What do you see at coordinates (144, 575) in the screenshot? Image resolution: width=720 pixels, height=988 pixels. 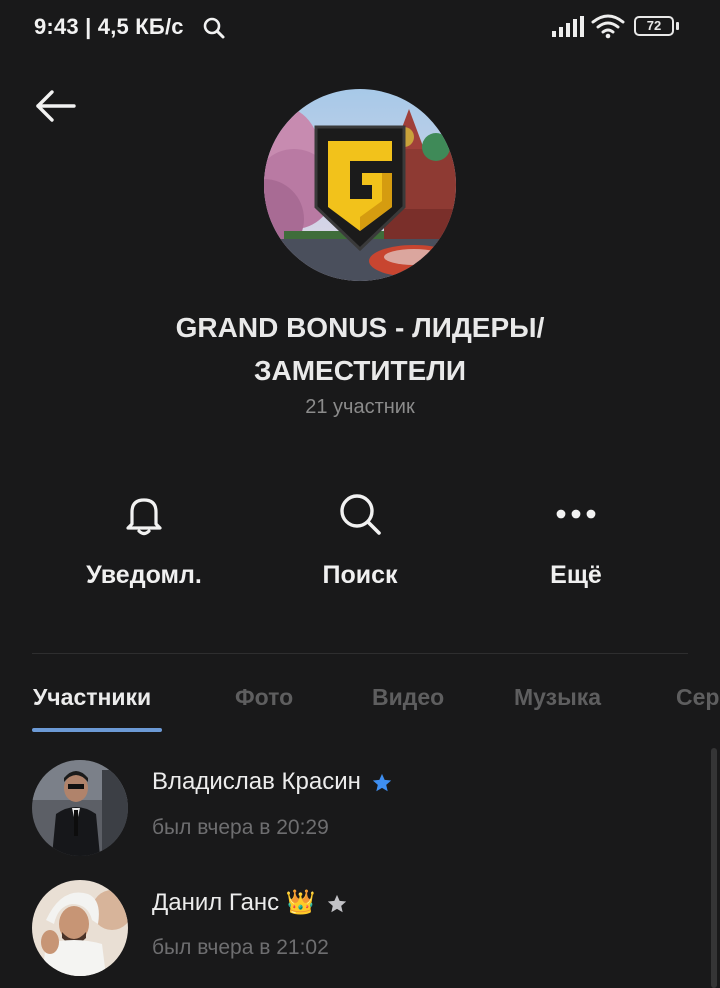 I see `notifications-label: Уведомл.` at bounding box center [144, 575].